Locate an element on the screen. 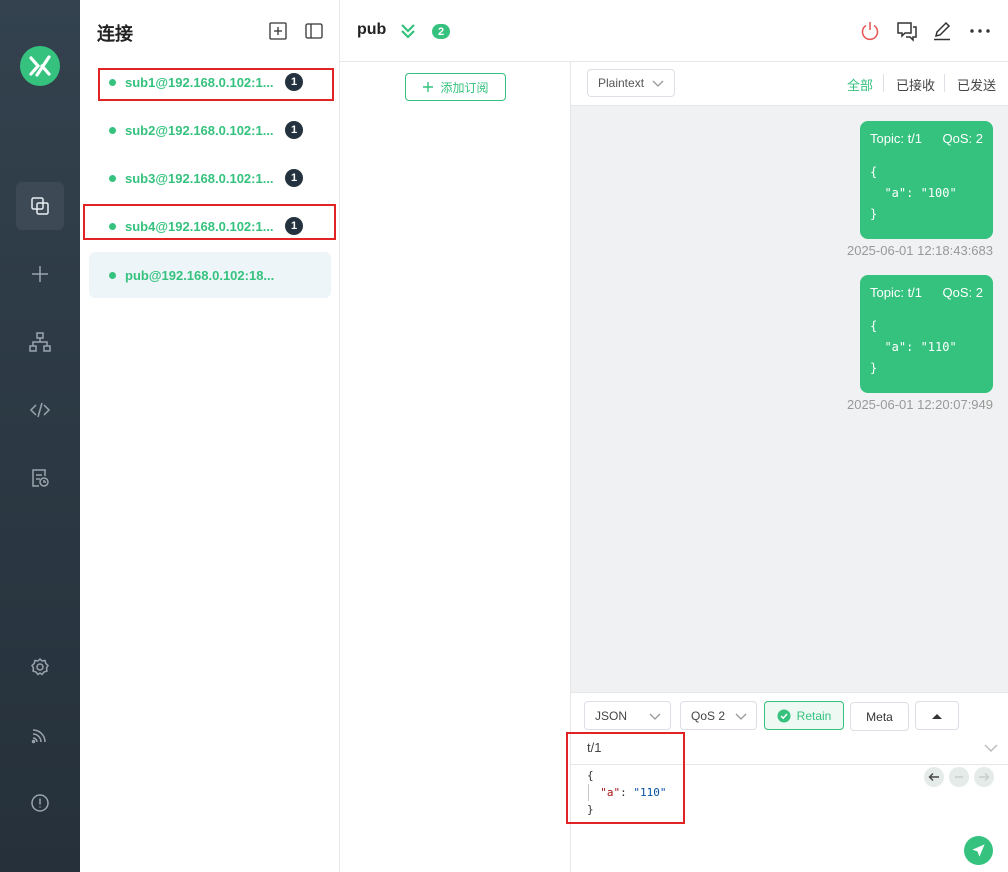 Image resolution: width=1008 pixels, height=872 pixels. mqttx-logo is located at coordinates (40, 66).